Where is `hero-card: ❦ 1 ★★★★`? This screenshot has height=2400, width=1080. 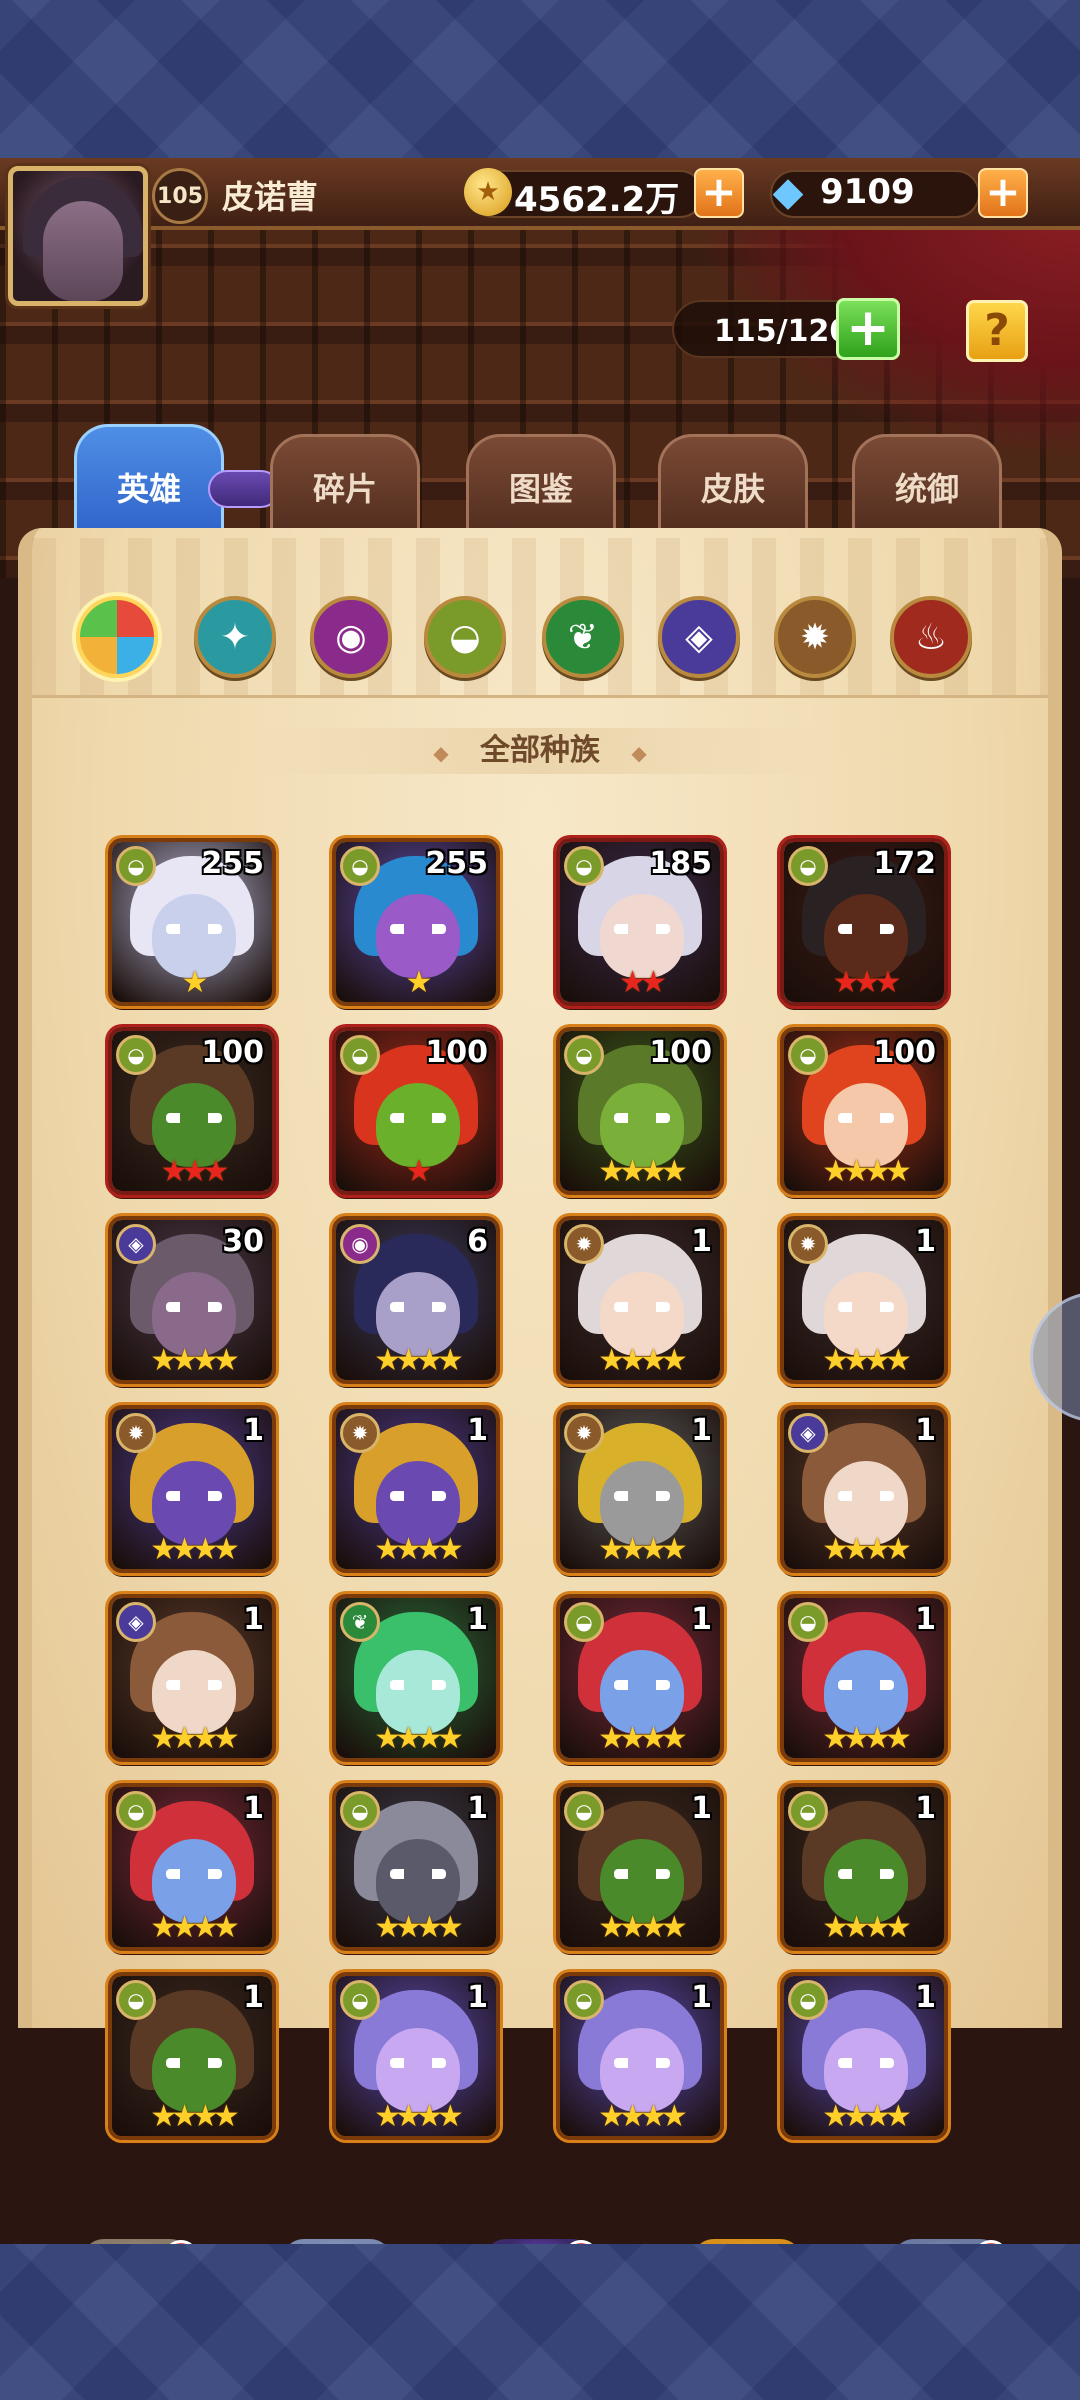
hero-card: ❦ 1 ★★★★ is located at coordinates (416, 1678).